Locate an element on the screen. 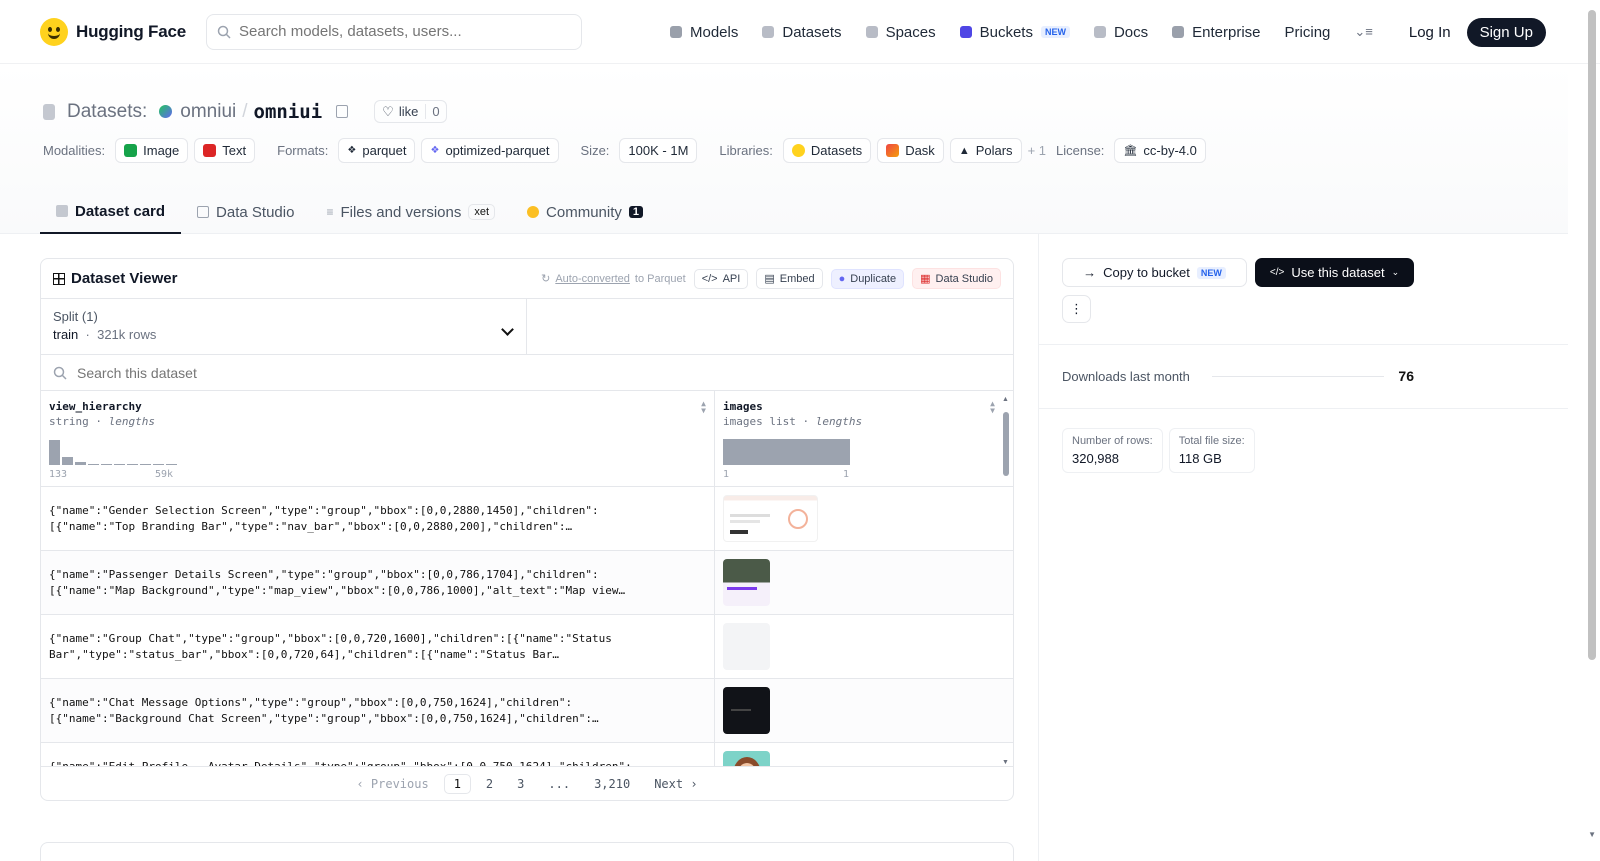  split-selector: Split (1) train · 321k rows is located at coordinates (284, 326).